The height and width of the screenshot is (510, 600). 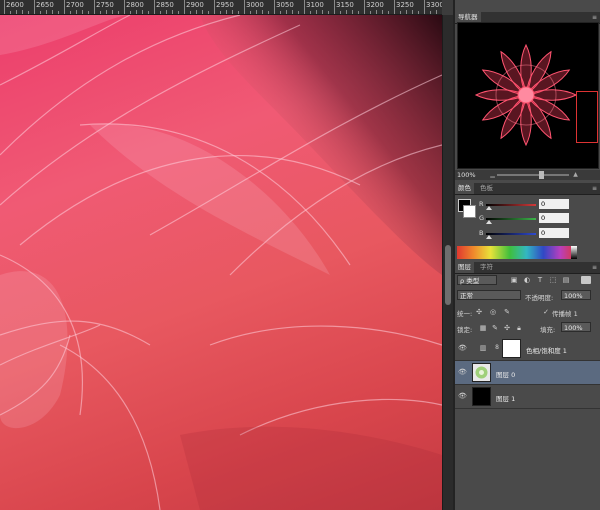 What do you see at coordinates (586, 280) in the screenshot?
I see `filter-toggle-icon` at bounding box center [586, 280].